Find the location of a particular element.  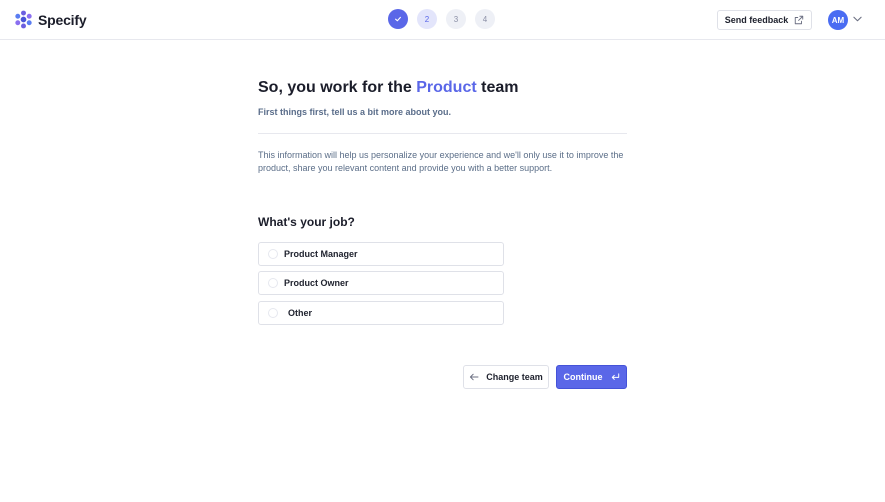

checkmark-icon is located at coordinates (398, 19).